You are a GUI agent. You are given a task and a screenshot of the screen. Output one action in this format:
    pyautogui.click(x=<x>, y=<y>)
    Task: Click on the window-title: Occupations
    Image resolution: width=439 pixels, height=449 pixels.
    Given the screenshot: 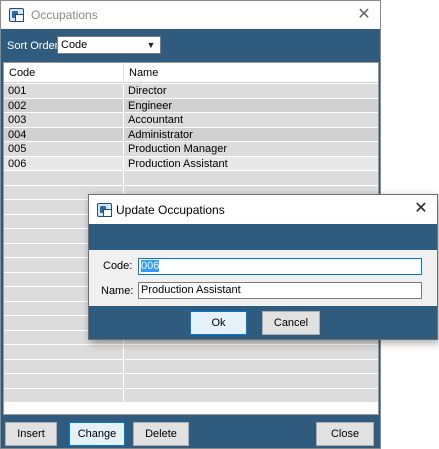 What is the action you would take?
    pyautogui.click(x=64, y=15)
    